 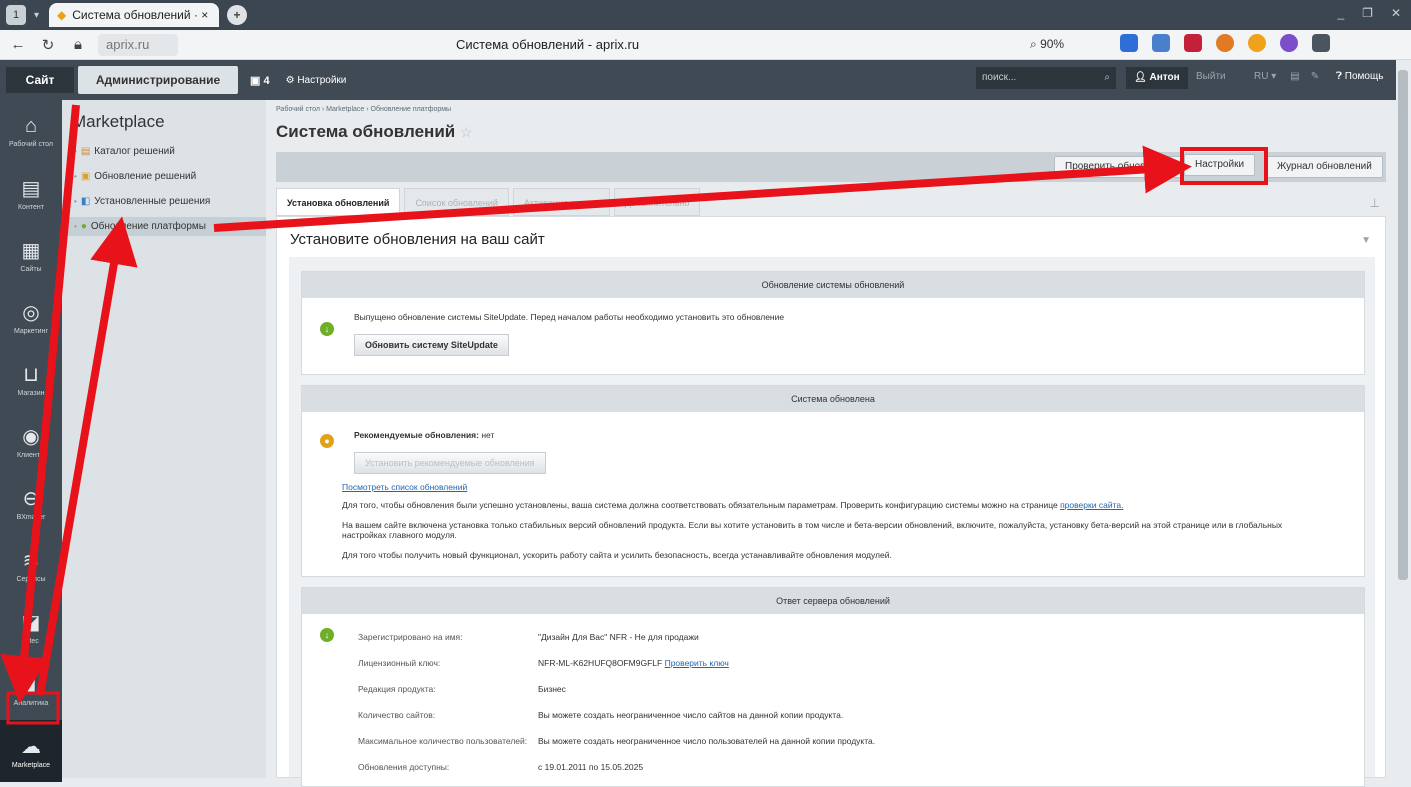 I want to click on menu-item-label: Каталог решений, so click(x=134, y=151).